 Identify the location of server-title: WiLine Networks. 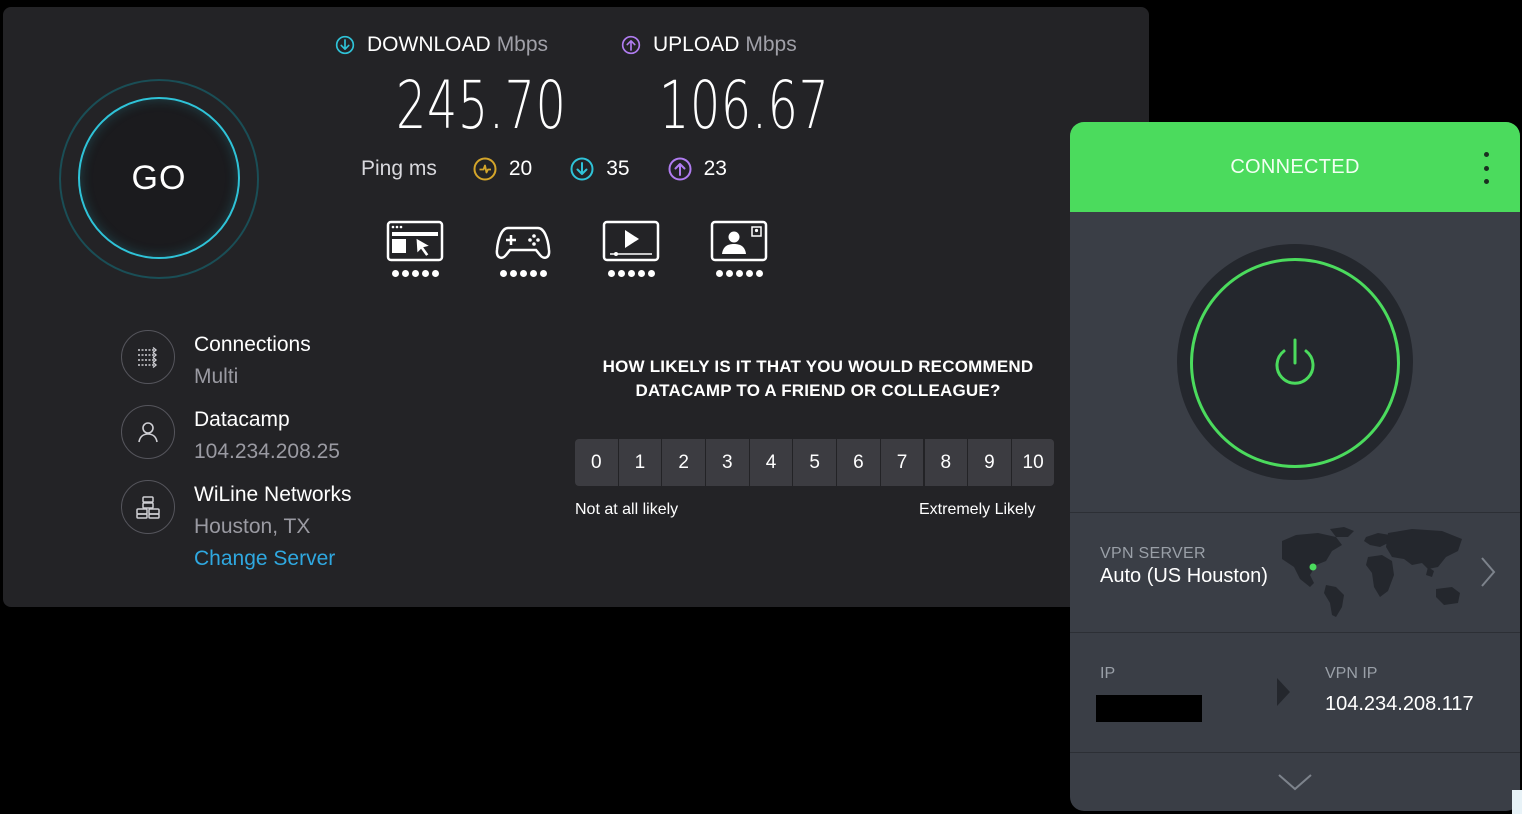
(273, 494).